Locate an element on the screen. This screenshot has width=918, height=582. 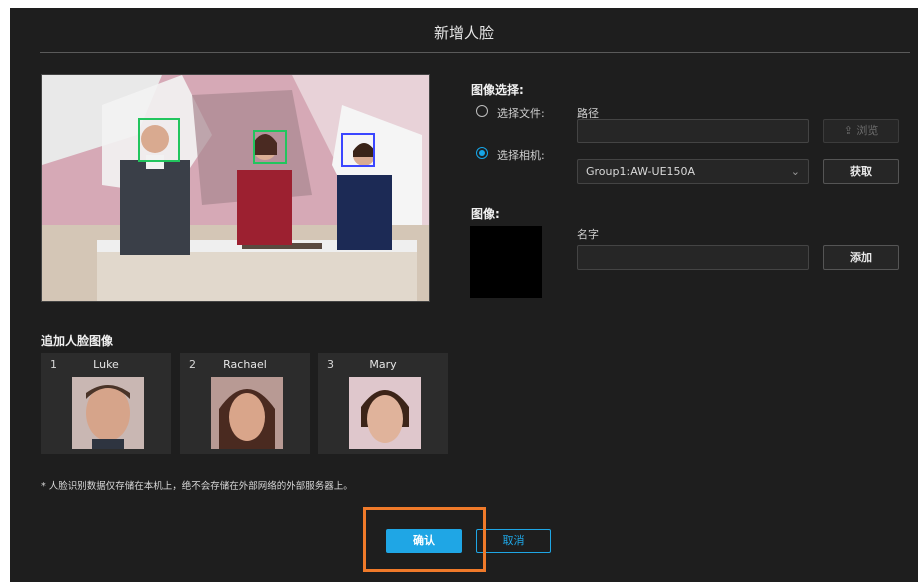
select-camera-label: 选择相机: is located at coordinates (521, 155).